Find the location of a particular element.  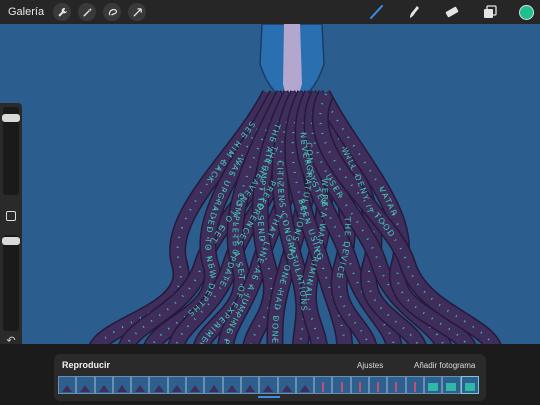

timeline-scrubber is located at coordinates (269, 397).